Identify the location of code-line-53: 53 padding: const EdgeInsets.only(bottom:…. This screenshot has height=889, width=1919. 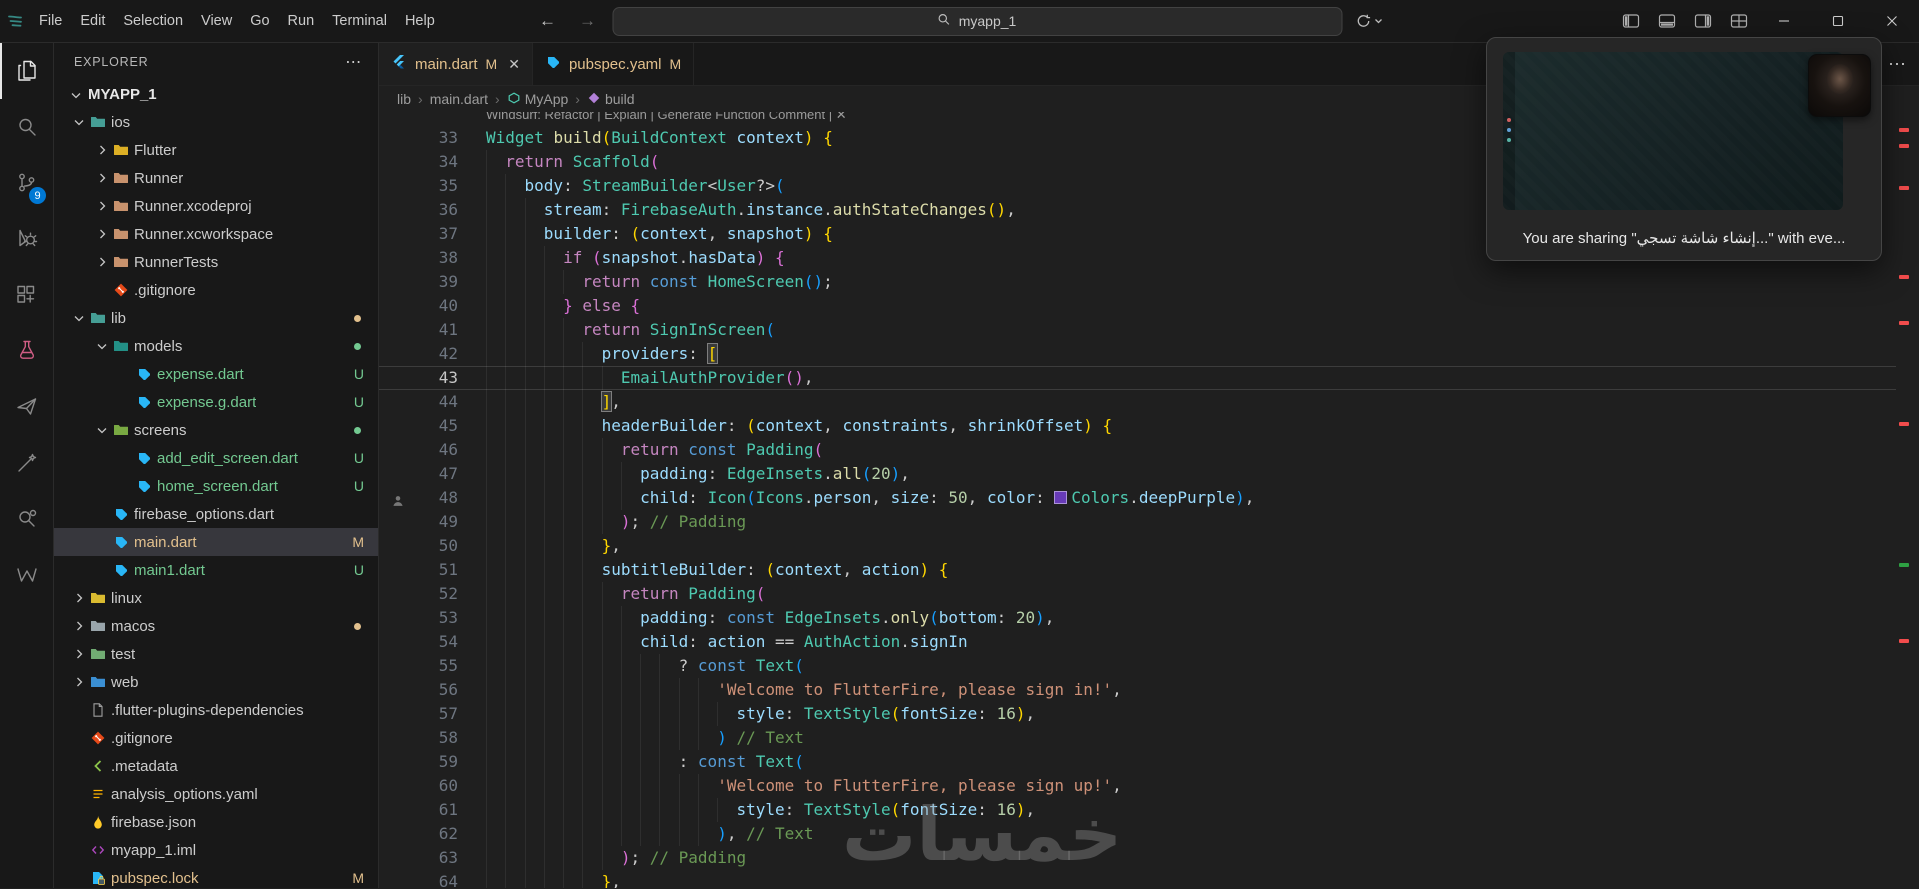
(1137, 618).